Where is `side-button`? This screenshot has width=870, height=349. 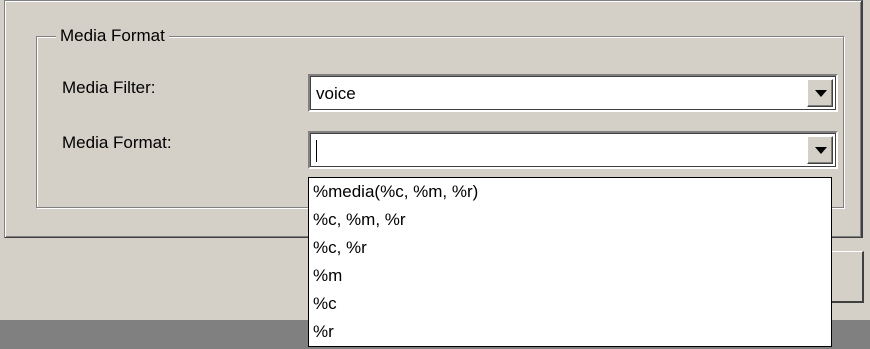
side-button is located at coordinates (847, 277).